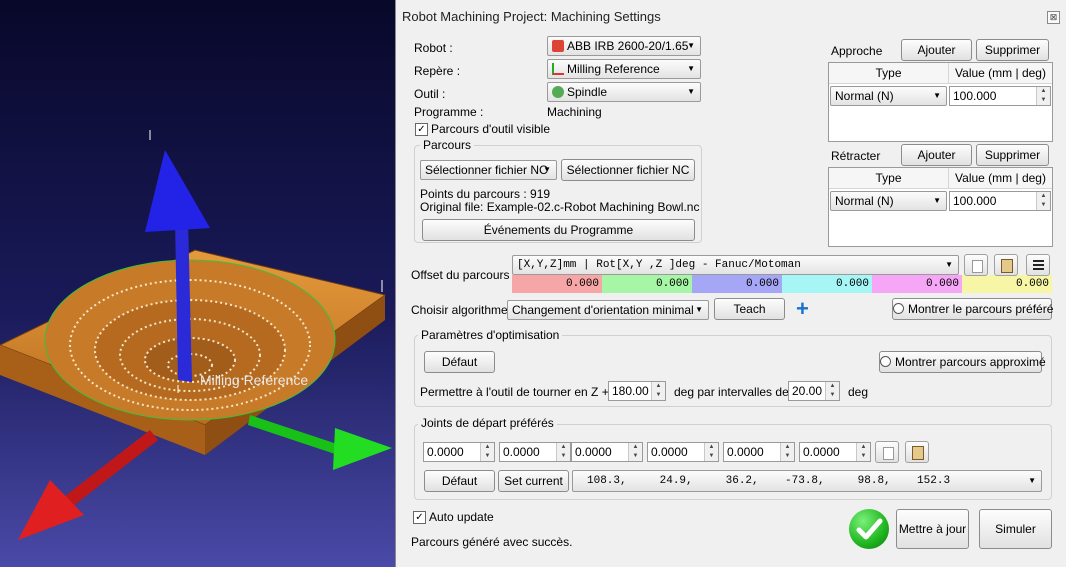 This screenshot has height=567, width=1066. Describe the element at coordinates (864, 201) in the screenshot. I see `retract-type-value: Normal (N)` at that location.